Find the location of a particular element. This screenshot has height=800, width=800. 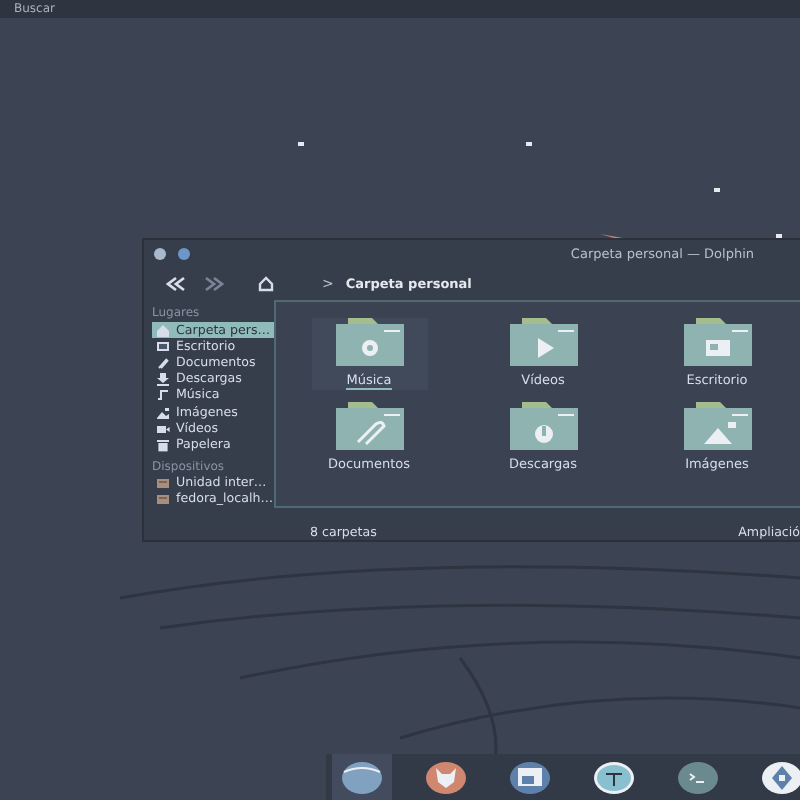

image-icon is located at coordinates (163, 412).